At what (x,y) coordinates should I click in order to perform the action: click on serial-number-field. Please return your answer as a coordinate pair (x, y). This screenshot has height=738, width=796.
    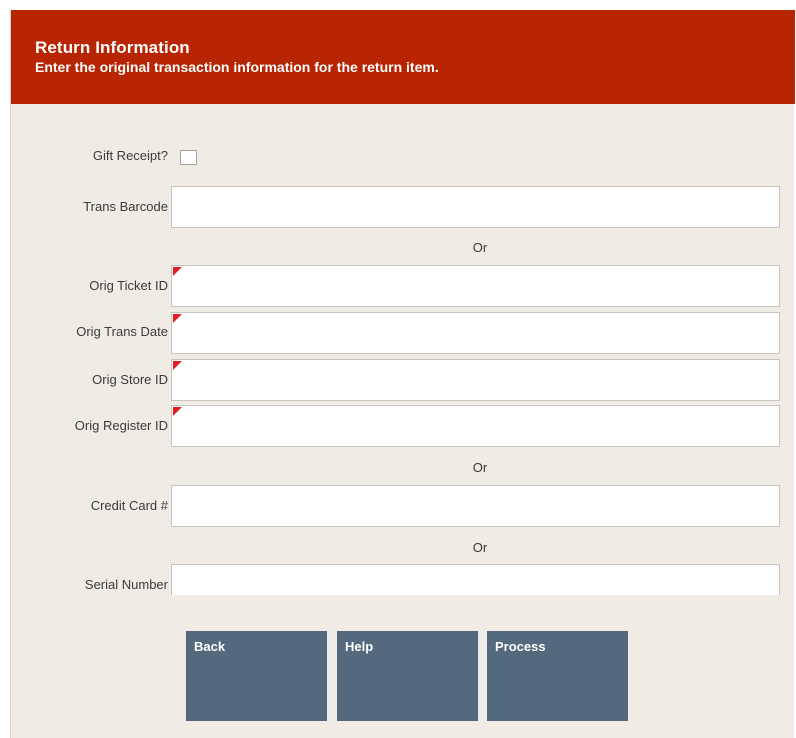
    Looking at the image, I should click on (475, 579).